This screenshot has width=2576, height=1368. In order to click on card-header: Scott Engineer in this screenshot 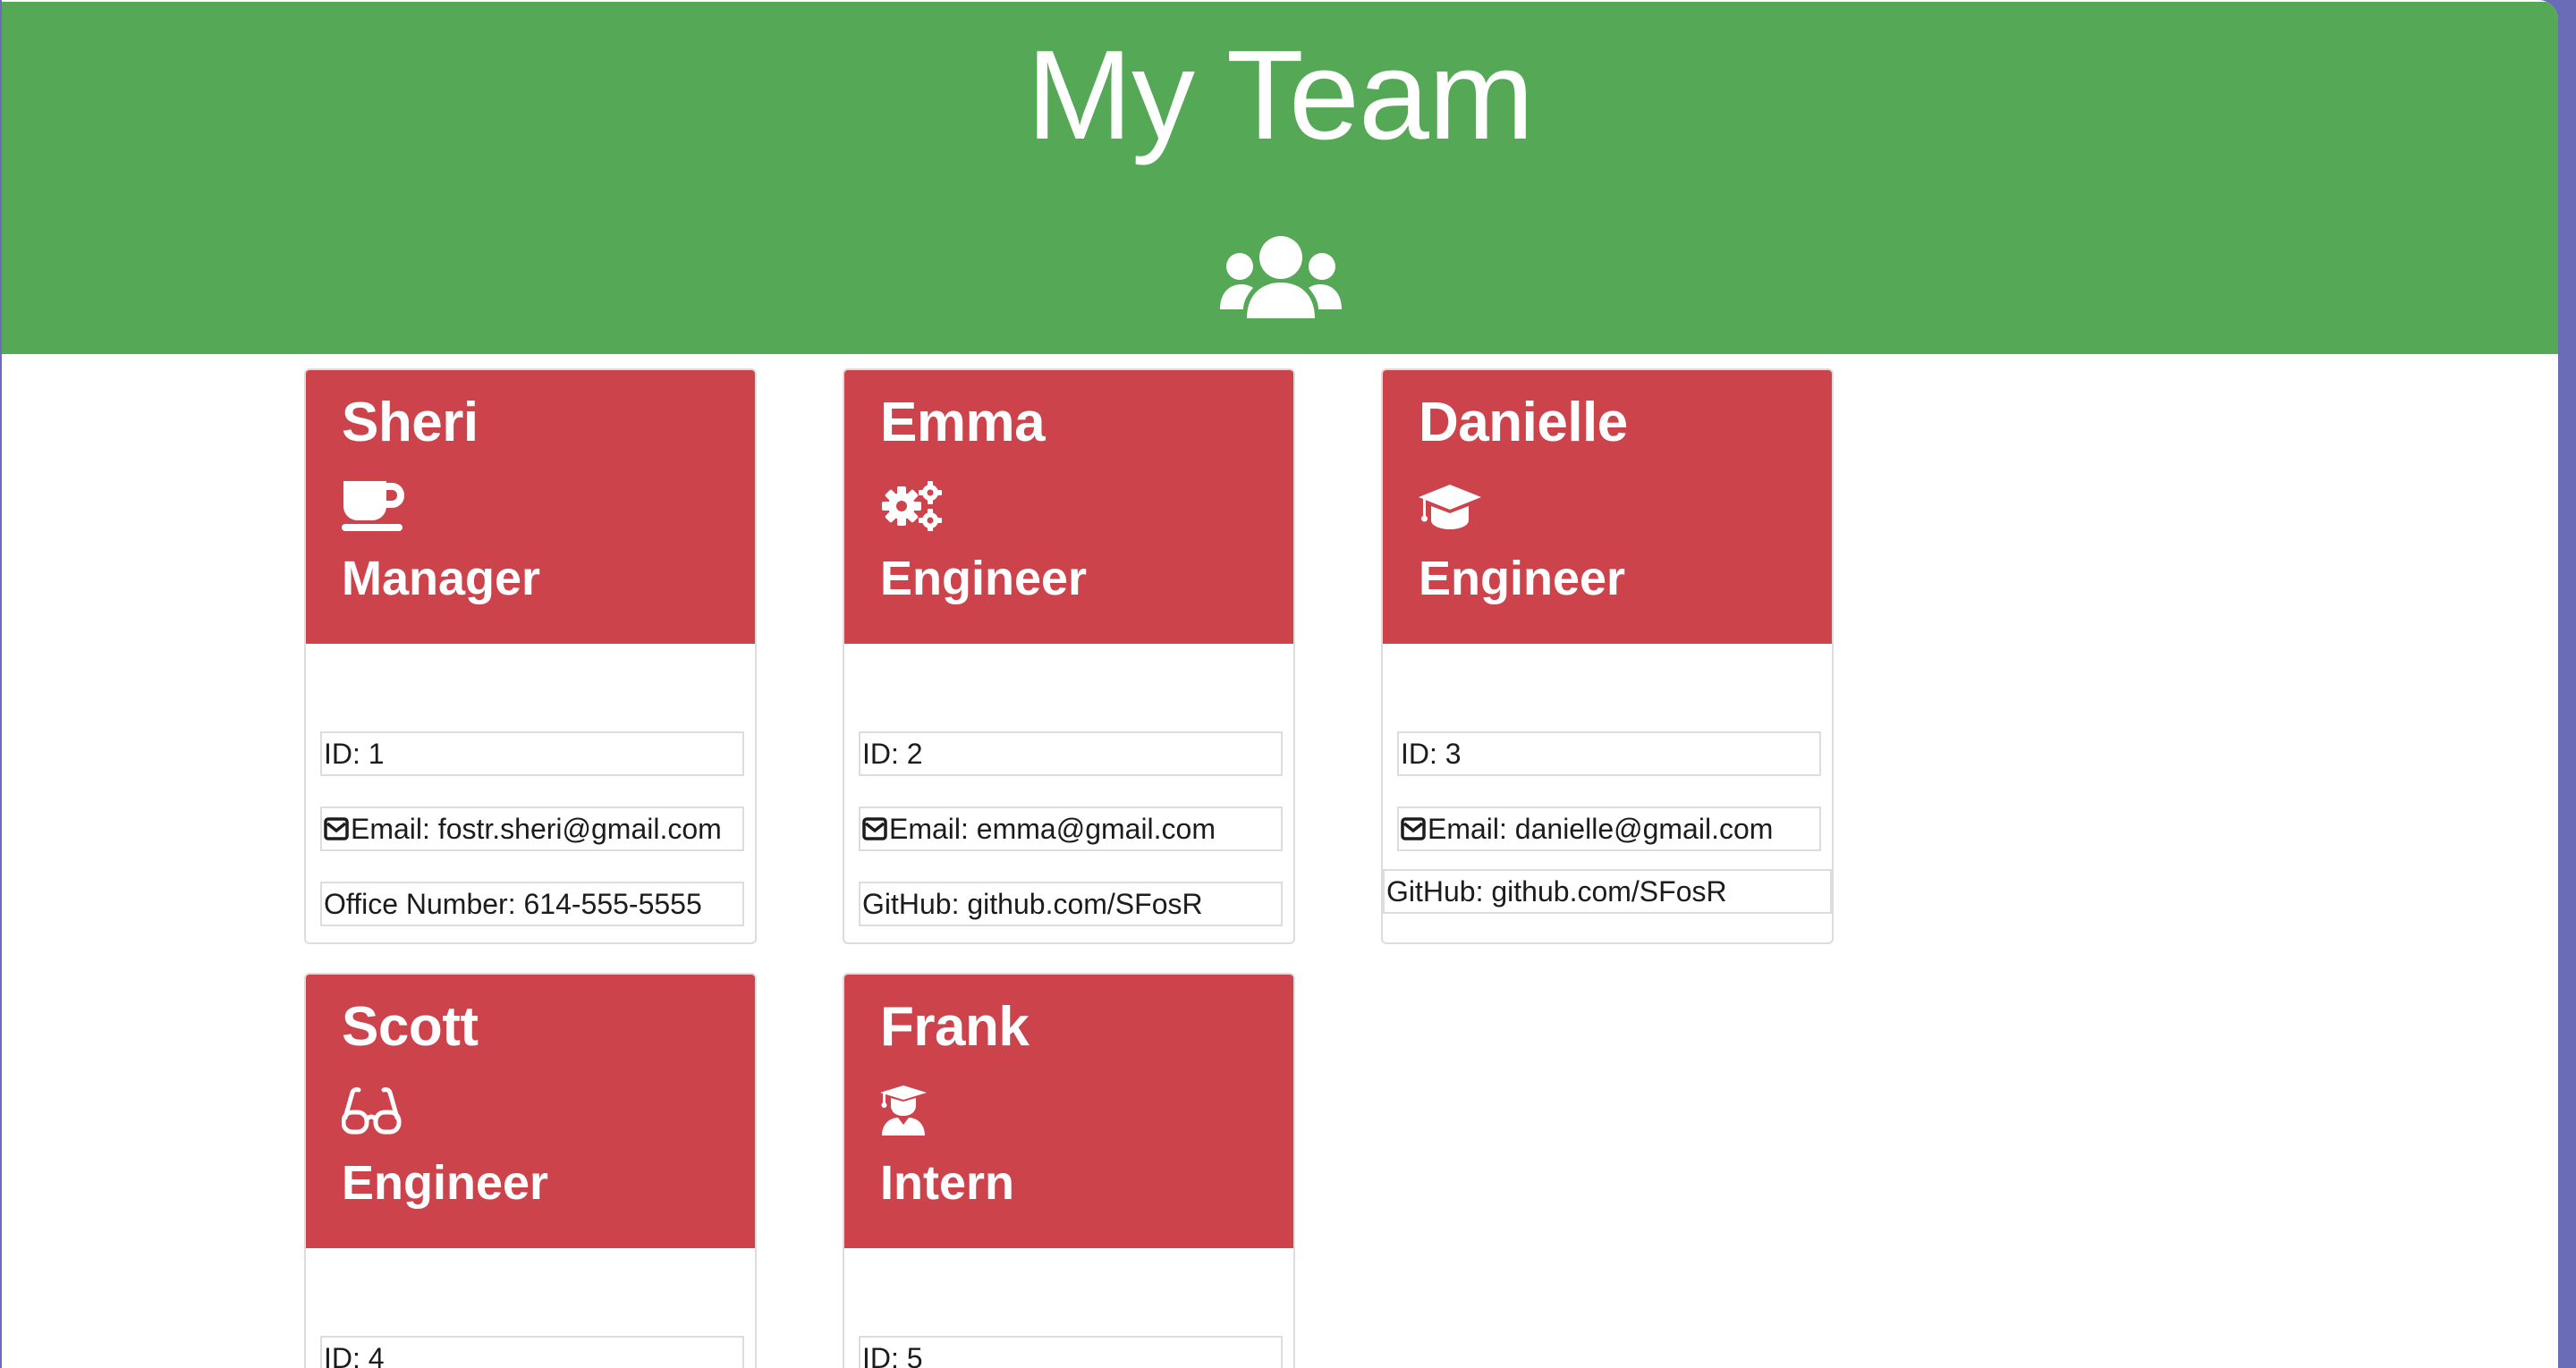, I will do `click(530, 1111)`.